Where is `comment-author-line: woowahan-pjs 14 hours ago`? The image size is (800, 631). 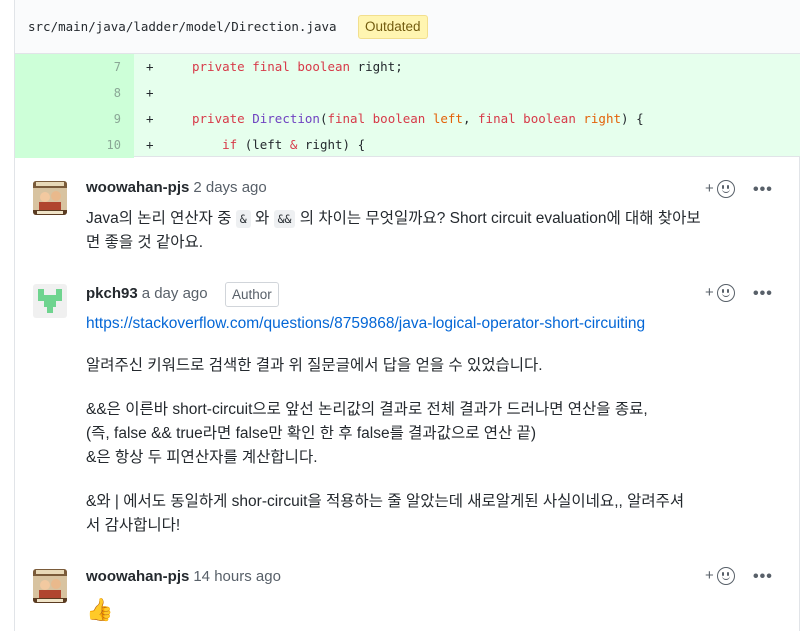 comment-author-line: woowahan-pjs 14 hours ago is located at coordinates (183, 576).